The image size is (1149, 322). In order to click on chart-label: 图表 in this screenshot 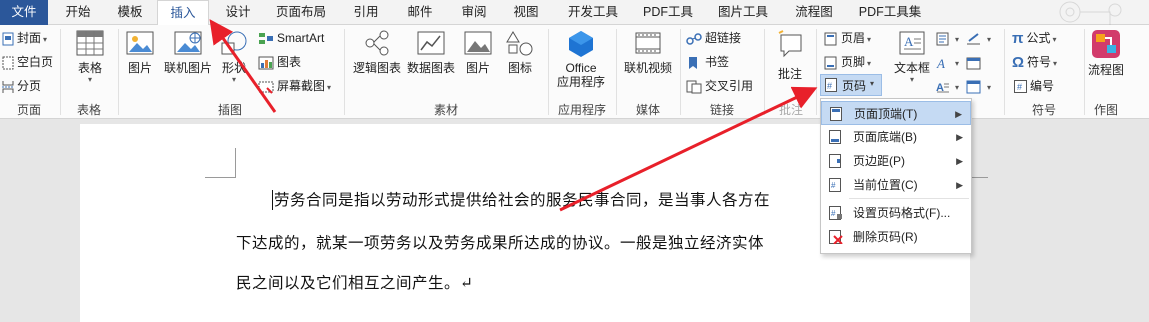, I will do `click(289, 62)`.